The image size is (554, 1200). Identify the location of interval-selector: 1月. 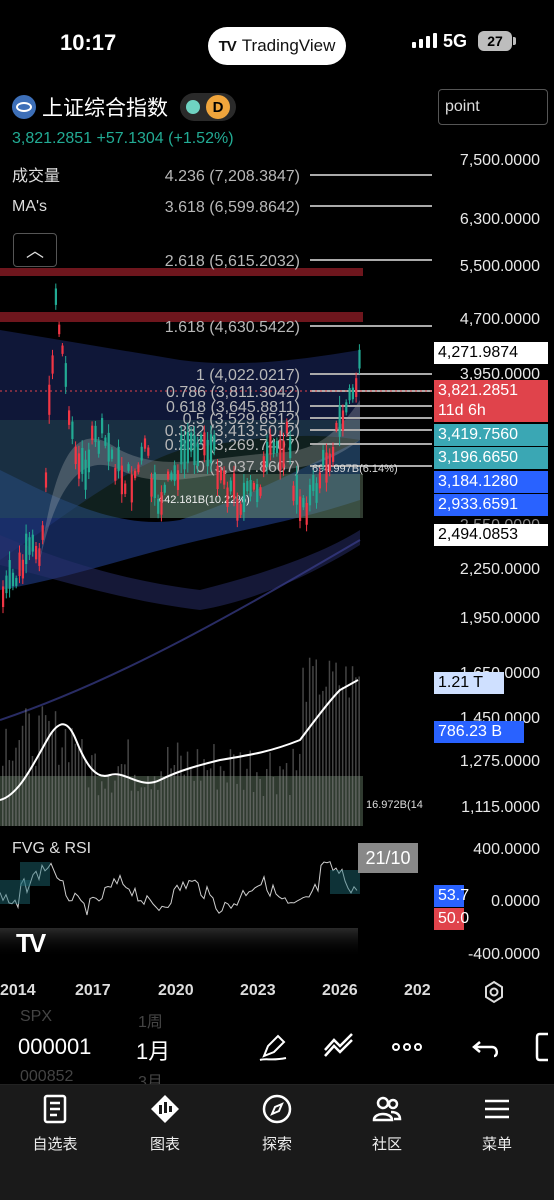
(153, 1050).